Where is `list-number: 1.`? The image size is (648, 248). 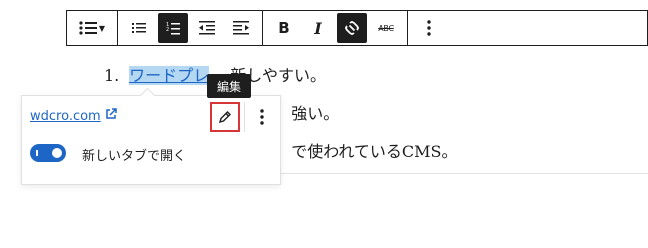 list-number: 1. is located at coordinates (112, 75).